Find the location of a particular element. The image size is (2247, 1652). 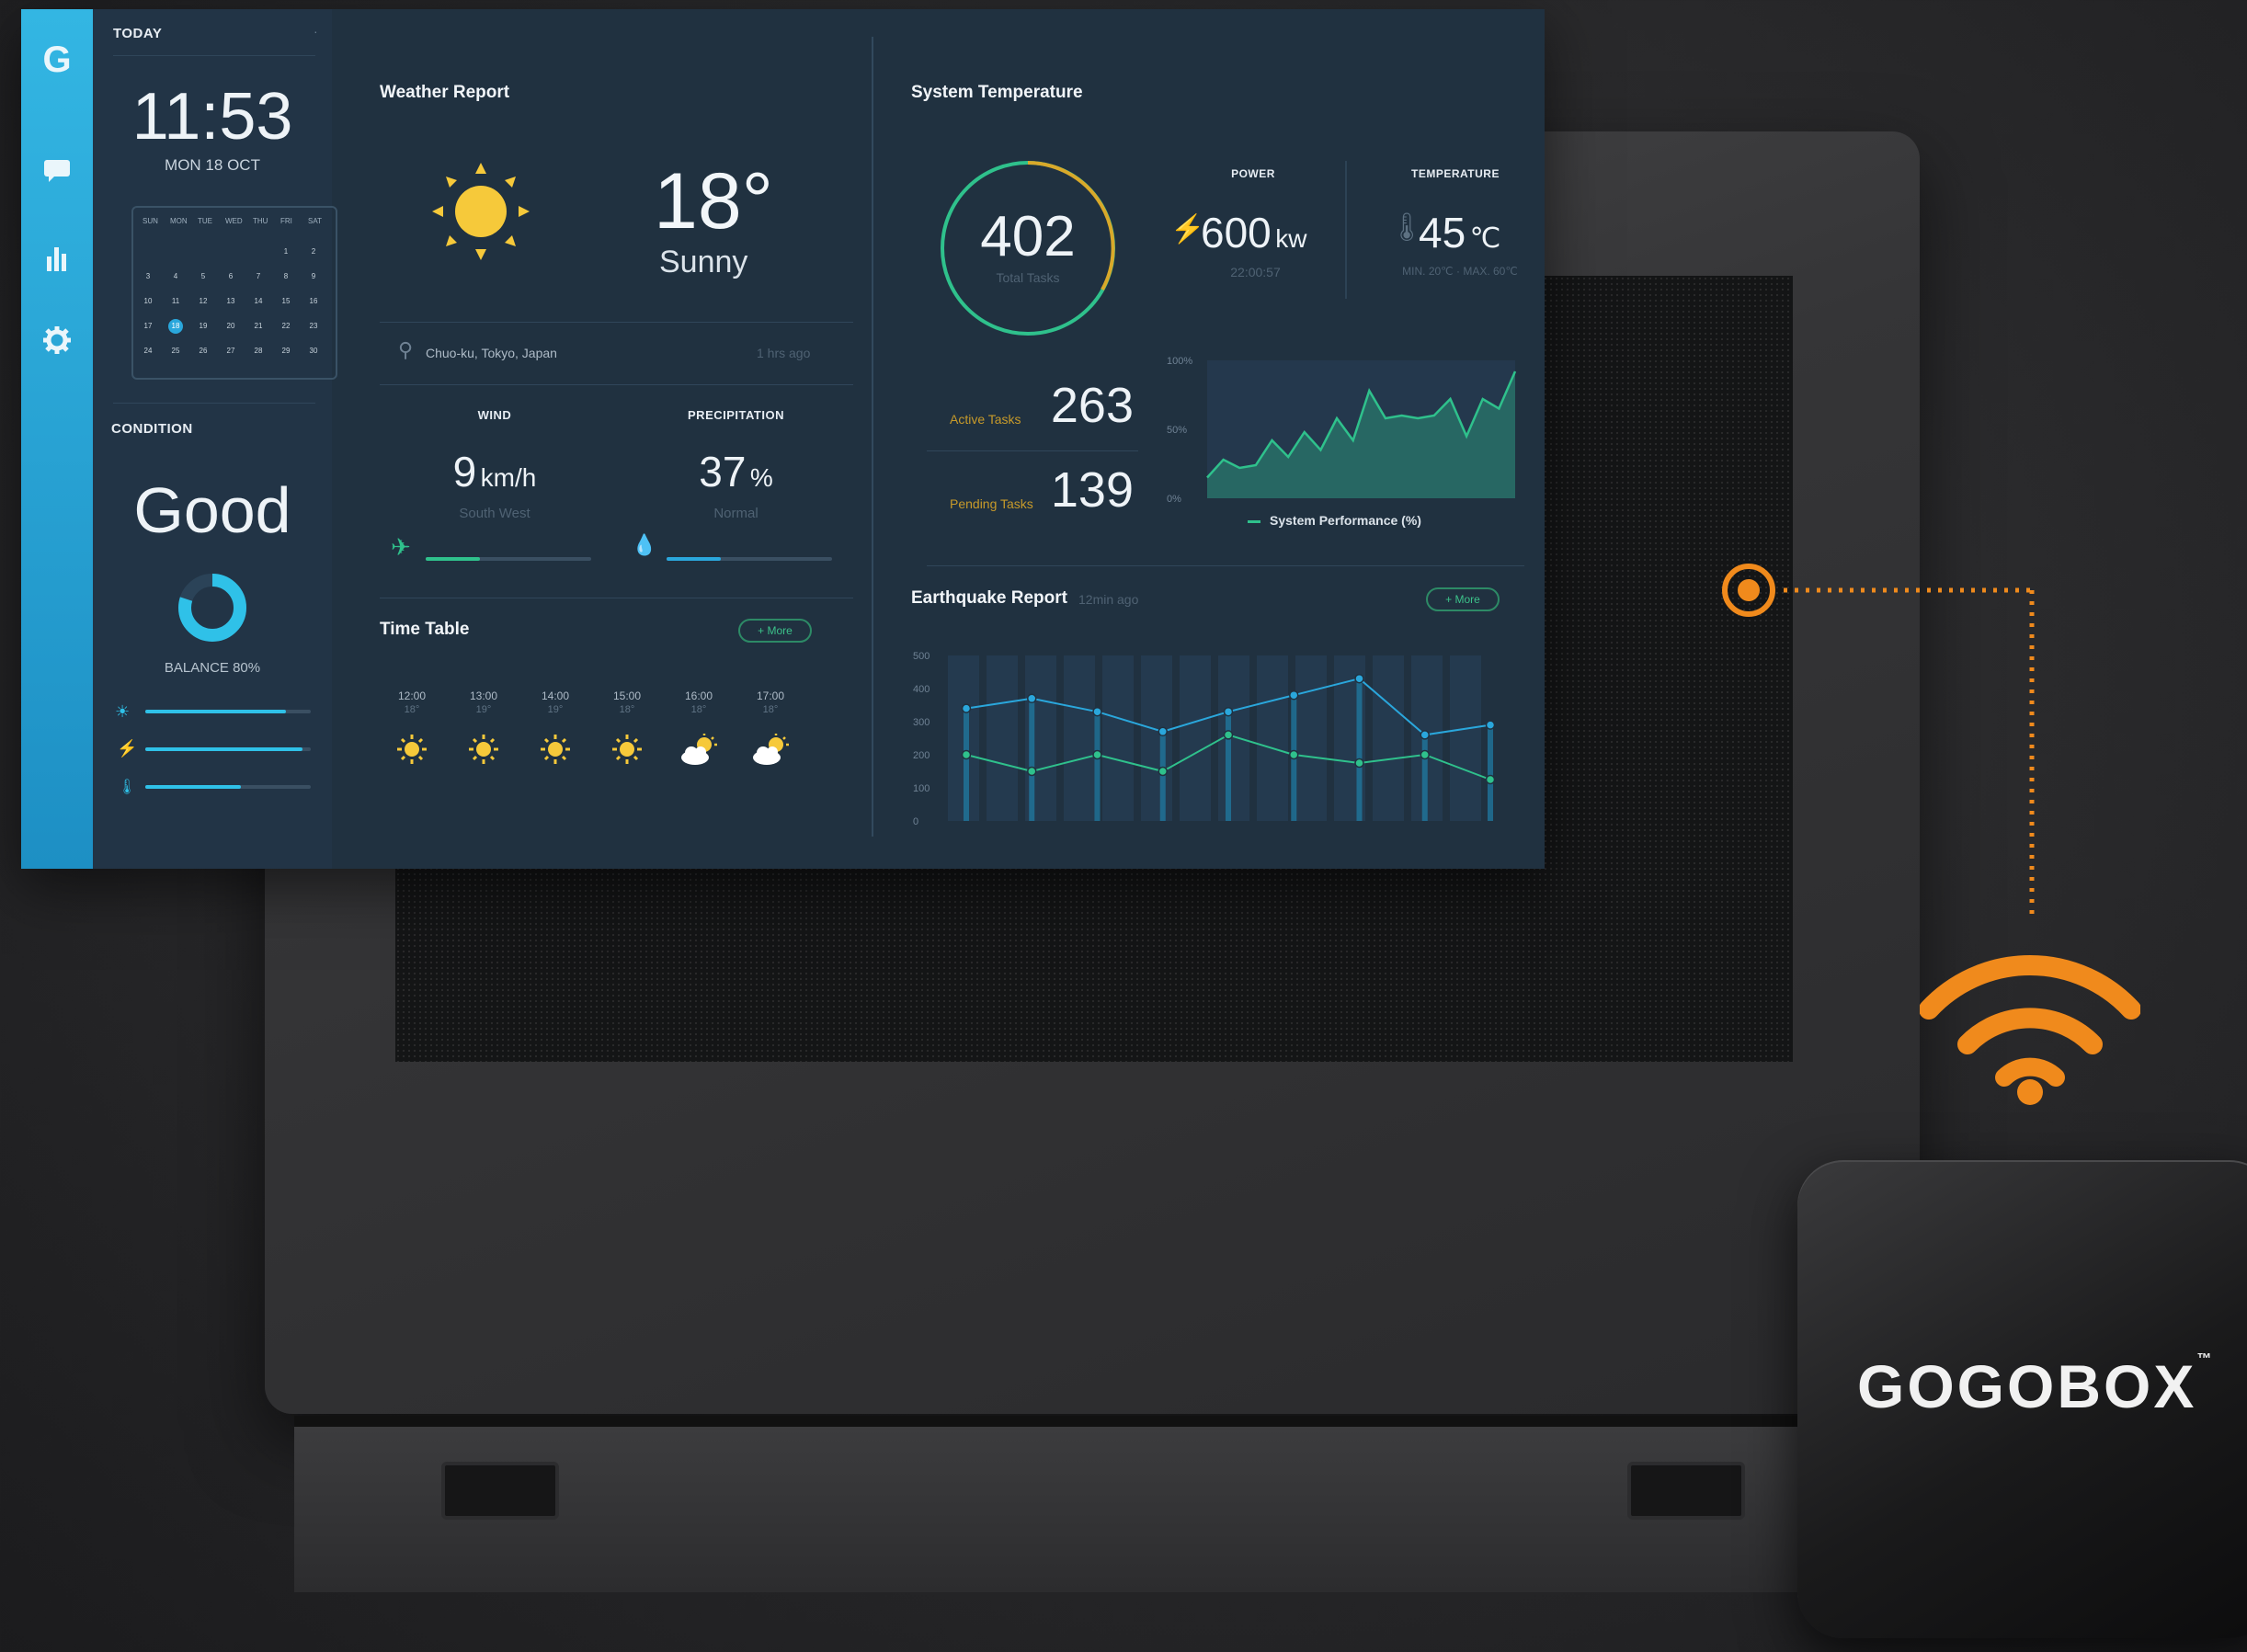

earthquake-more-button: + More is located at coordinates (1463, 599).